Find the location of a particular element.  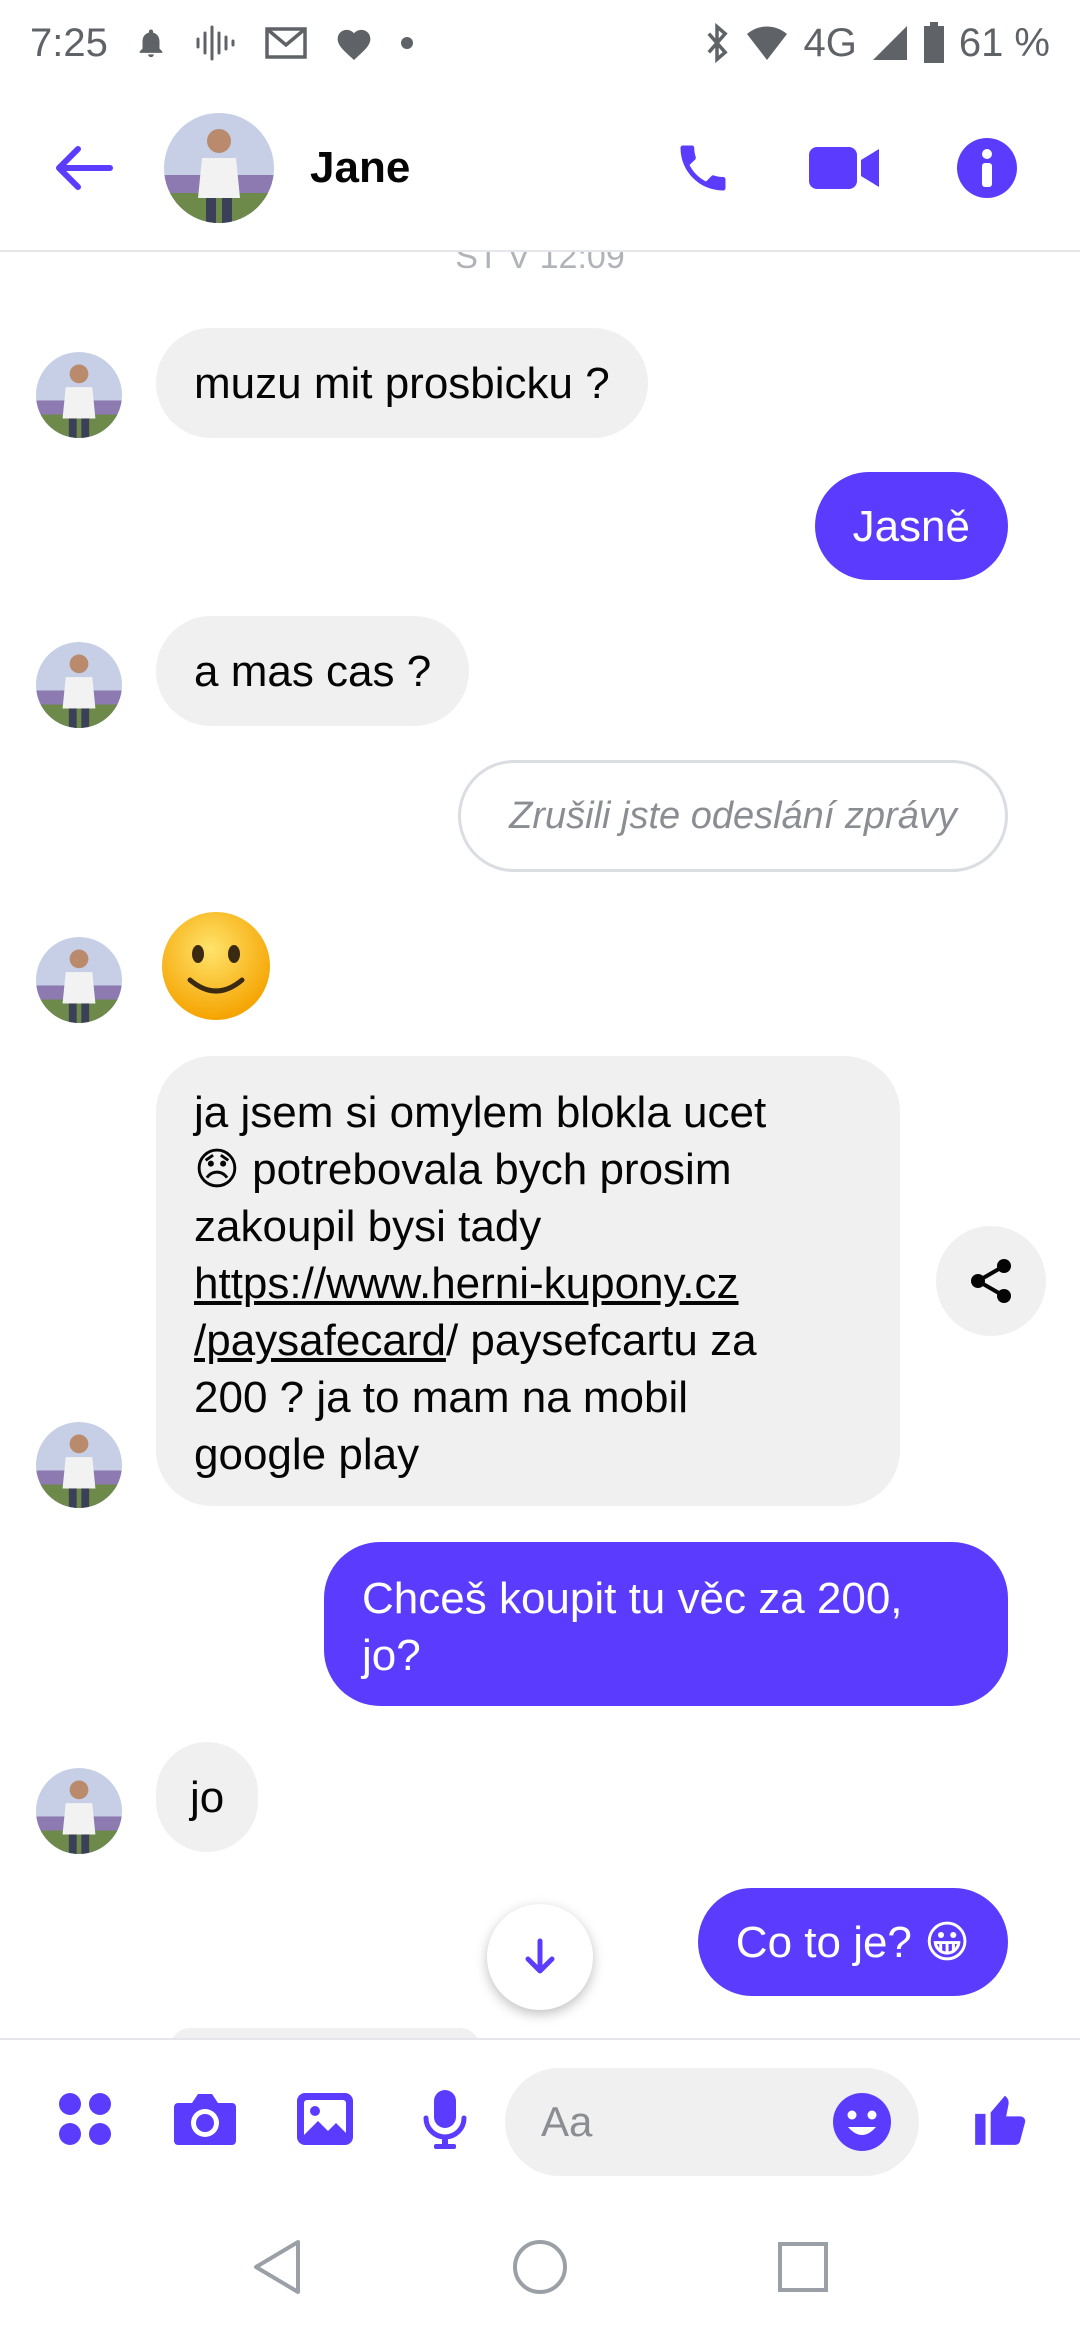

scroll-to-bottom-button is located at coordinates (540, 1957).